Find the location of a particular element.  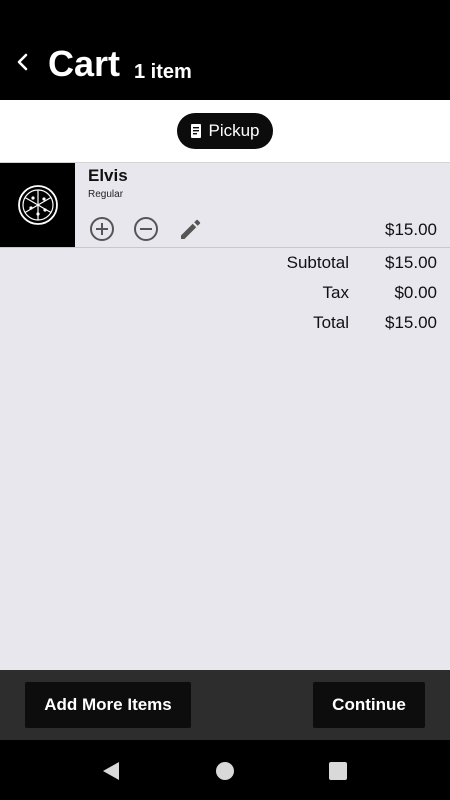

system-recents-button is located at coordinates (338, 771).